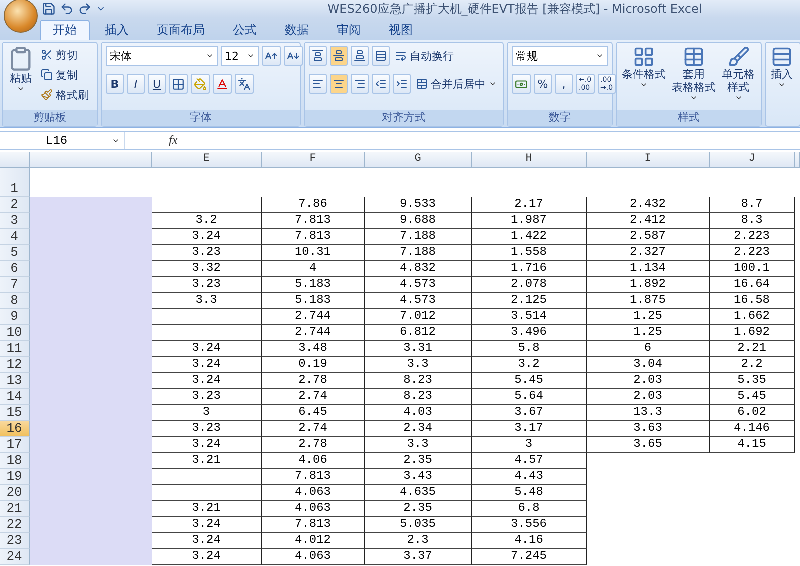 Image resolution: width=800 pixels, height=566 pixels. What do you see at coordinates (15, 333) in the screenshot?
I see `row-header: 10` at bounding box center [15, 333].